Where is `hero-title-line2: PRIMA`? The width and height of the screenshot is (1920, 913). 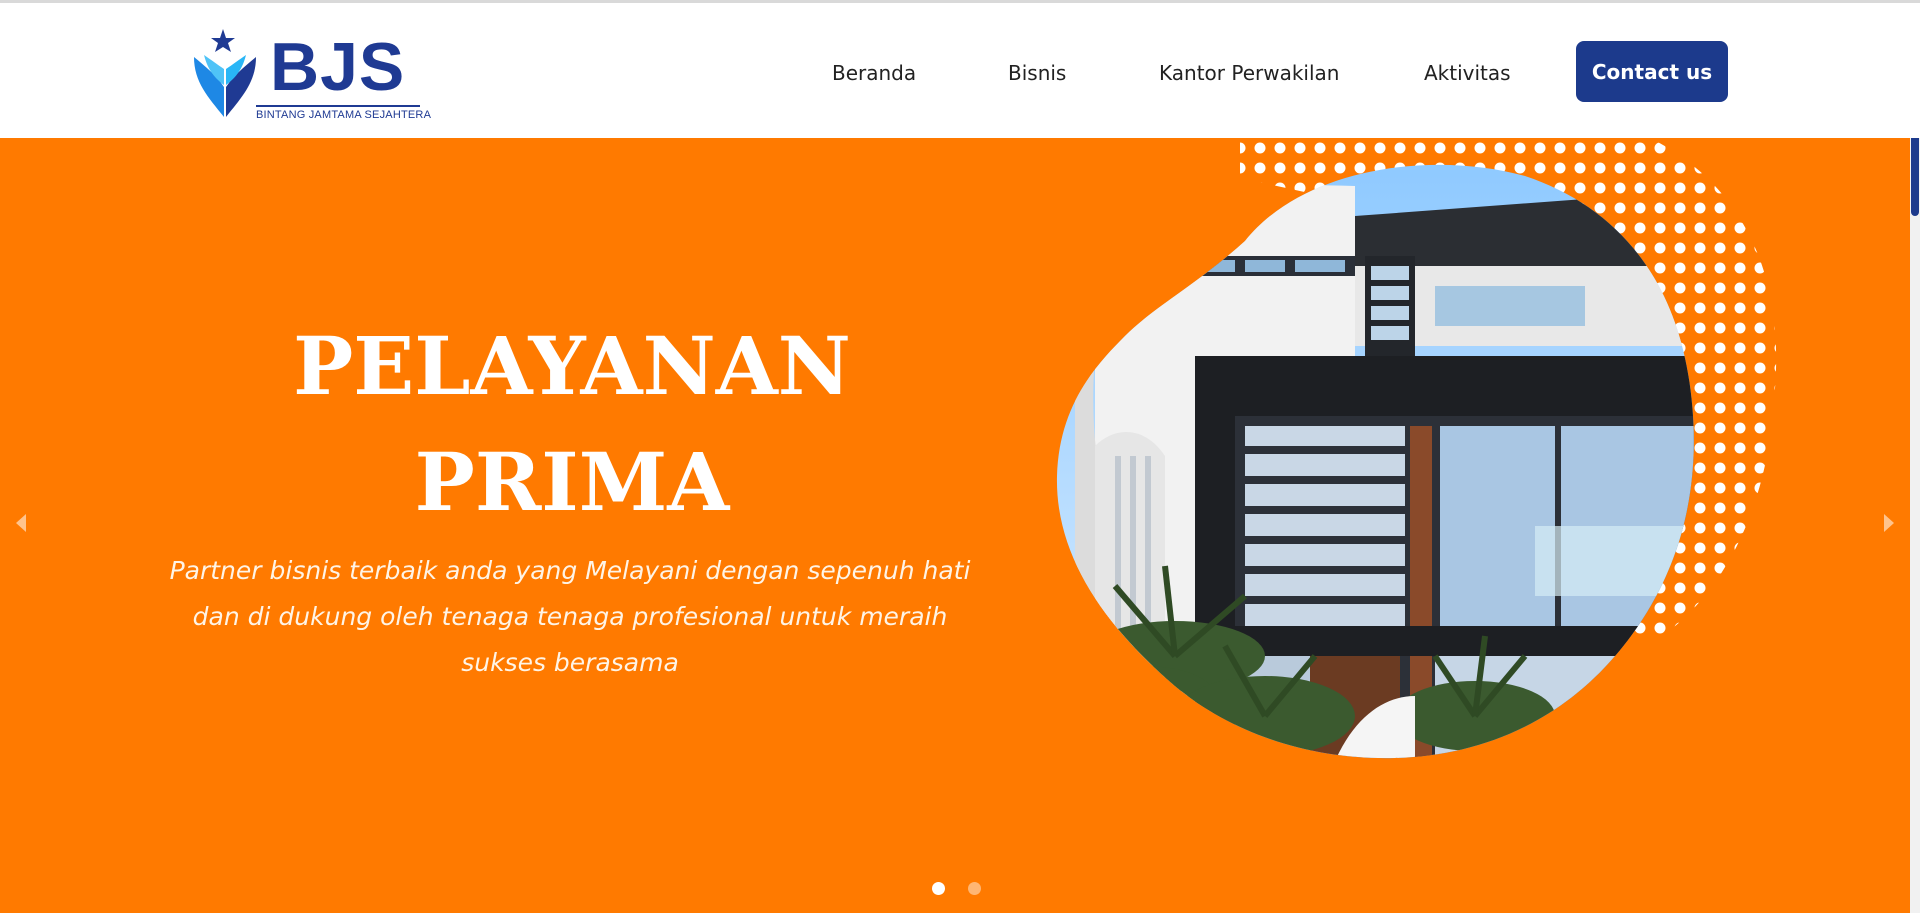 hero-title-line2: PRIMA is located at coordinates (572, 482).